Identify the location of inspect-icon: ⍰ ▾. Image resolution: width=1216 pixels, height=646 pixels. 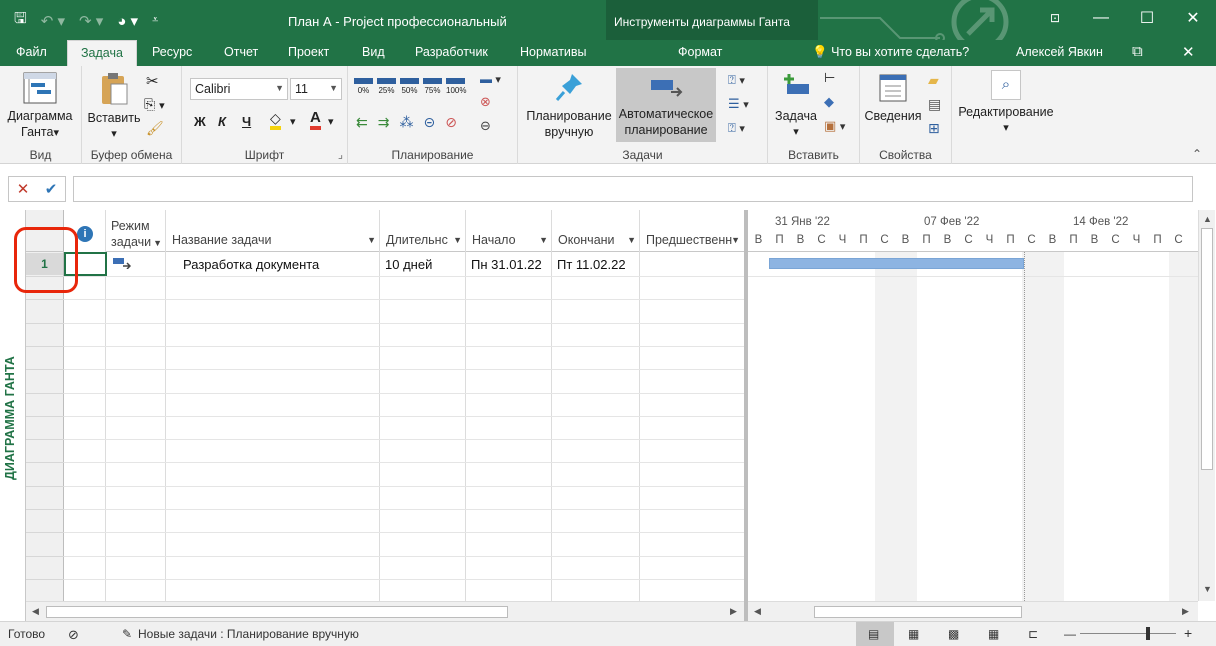
(736, 80).